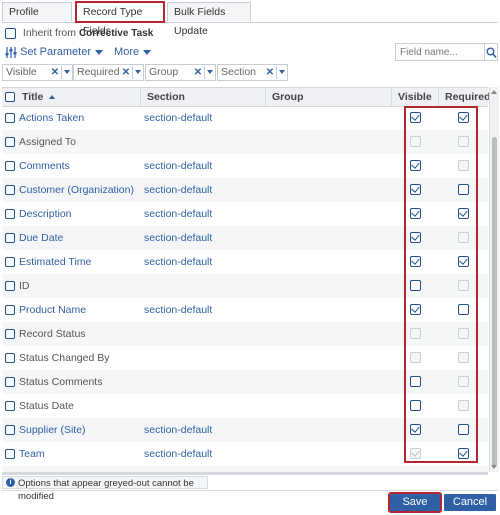 The image size is (500, 515). What do you see at coordinates (494, 302) in the screenshot?
I see `scrollbar-thumb` at bounding box center [494, 302].